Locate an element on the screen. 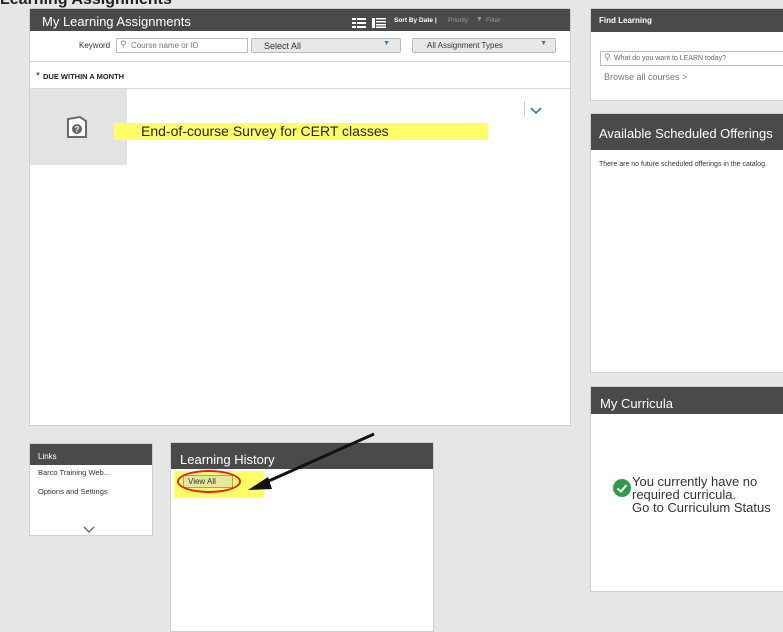 The height and width of the screenshot is (632, 783). annotation-circle is located at coordinates (209, 481).